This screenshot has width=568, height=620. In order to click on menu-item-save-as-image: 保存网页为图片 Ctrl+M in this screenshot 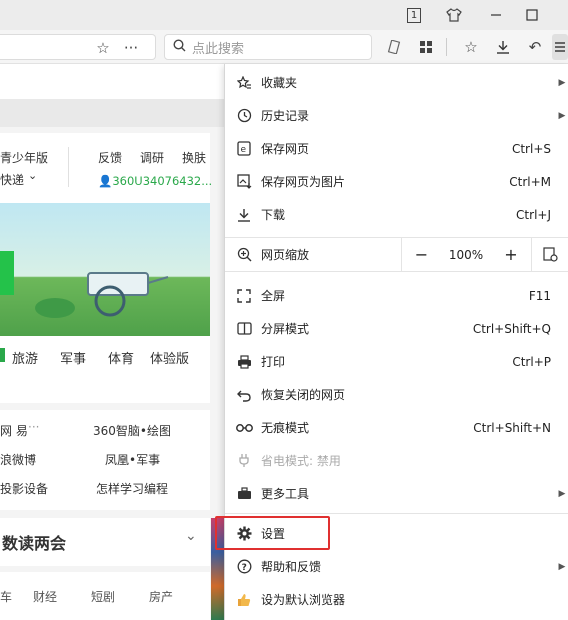, I will do `click(396, 181)`.